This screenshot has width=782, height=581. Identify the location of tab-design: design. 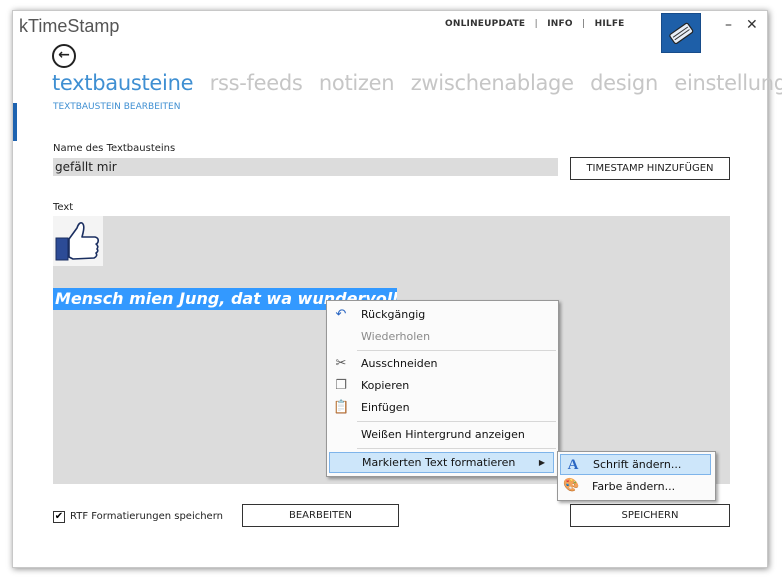
(624, 83).